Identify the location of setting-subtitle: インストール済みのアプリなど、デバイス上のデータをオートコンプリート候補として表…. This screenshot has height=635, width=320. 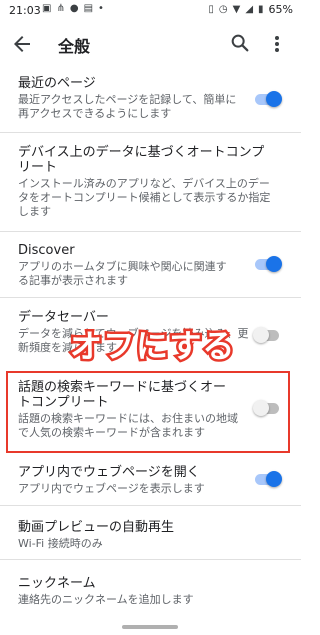
(144, 197).